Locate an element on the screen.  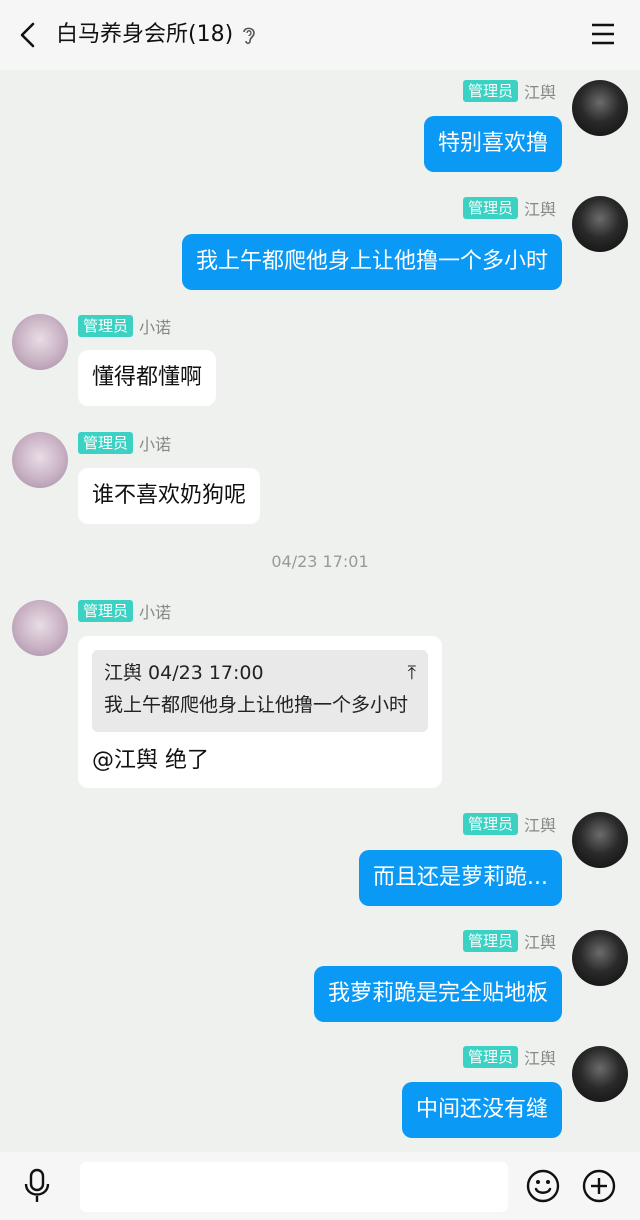
ear-icon is located at coordinates (249, 36).